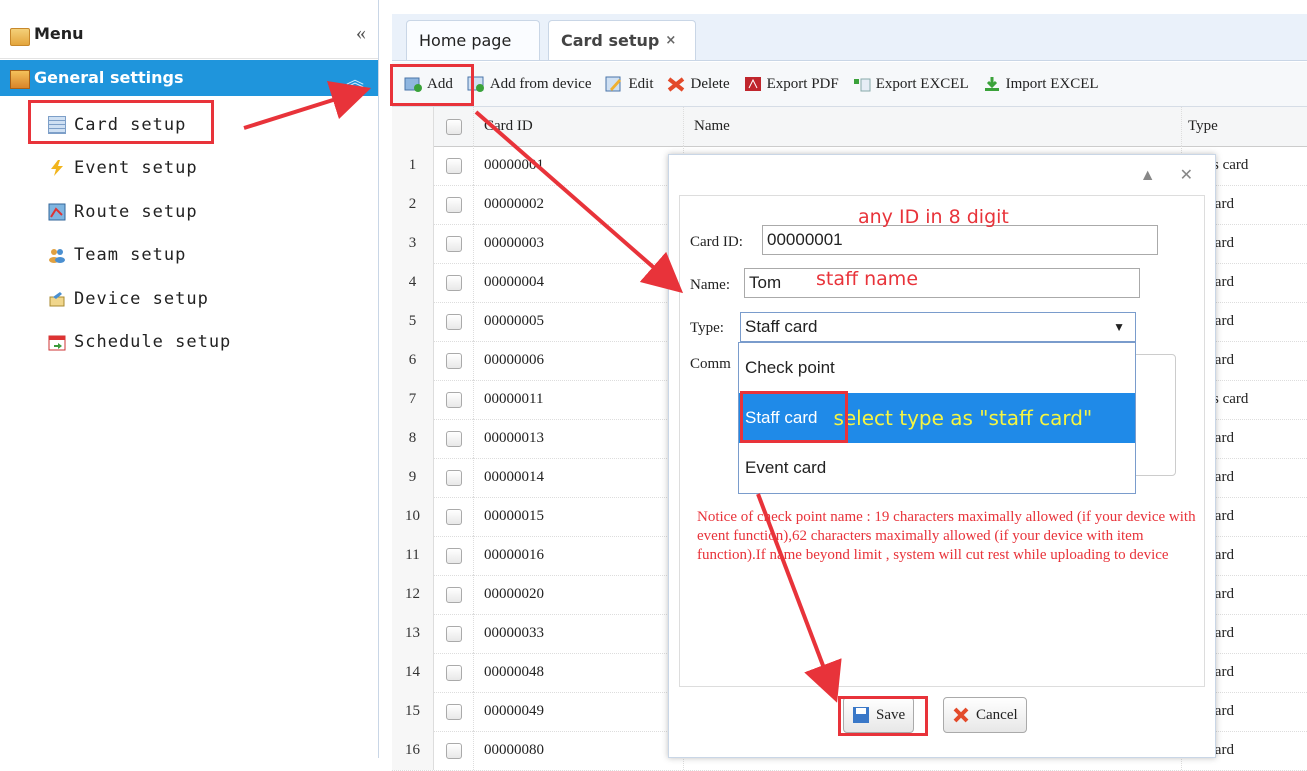 This screenshot has width=1307, height=771. I want to click on menu-title: Menu, so click(59, 33).